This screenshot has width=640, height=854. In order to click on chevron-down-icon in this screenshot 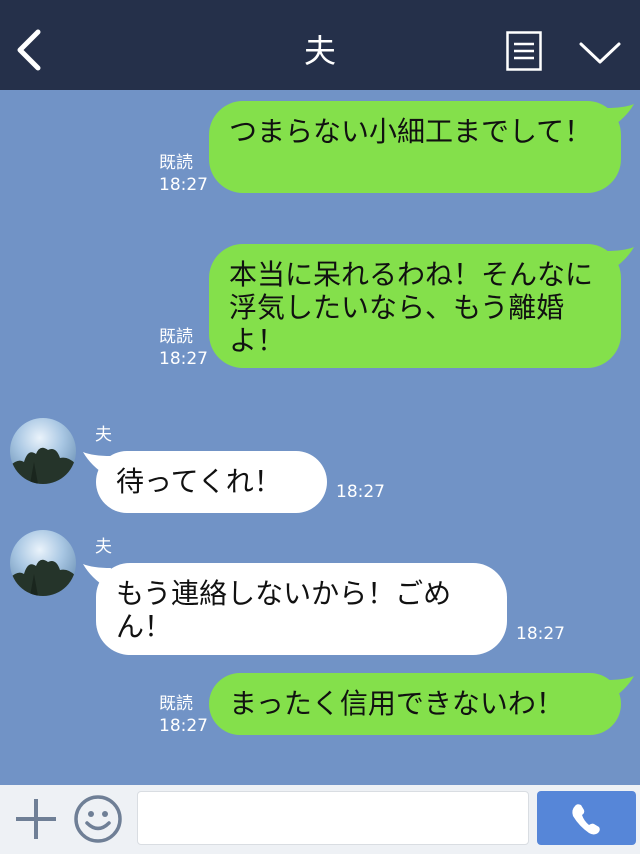, I will do `click(600, 53)`.